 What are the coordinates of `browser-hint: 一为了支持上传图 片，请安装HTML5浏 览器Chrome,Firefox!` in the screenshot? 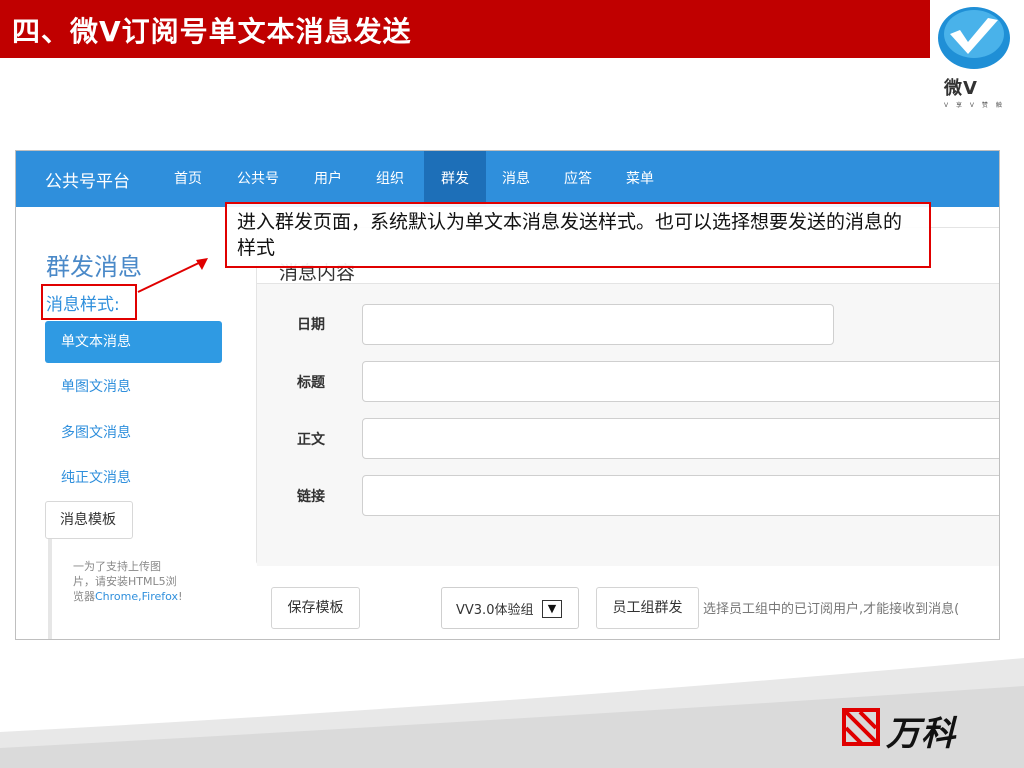 It's located at (128, 589).